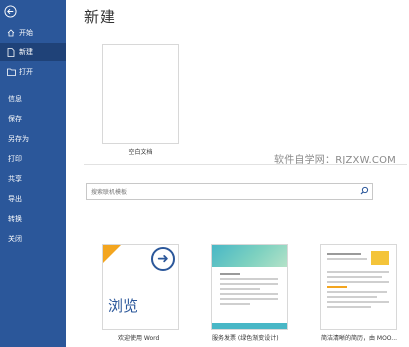  Describe the element at coordinates (11, 52) in the screenshot. I see `new-document-icon` at that location.